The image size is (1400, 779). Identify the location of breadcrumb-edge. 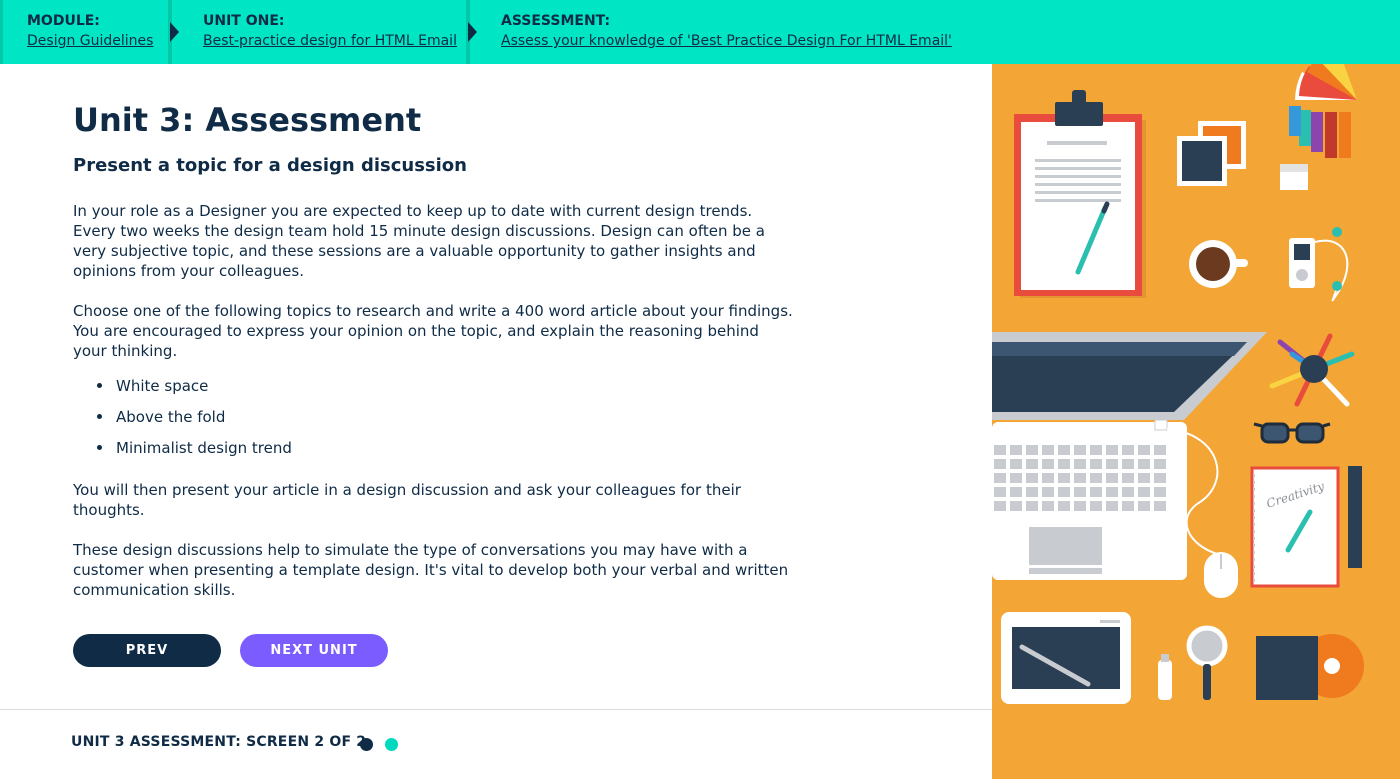
(1, 32).